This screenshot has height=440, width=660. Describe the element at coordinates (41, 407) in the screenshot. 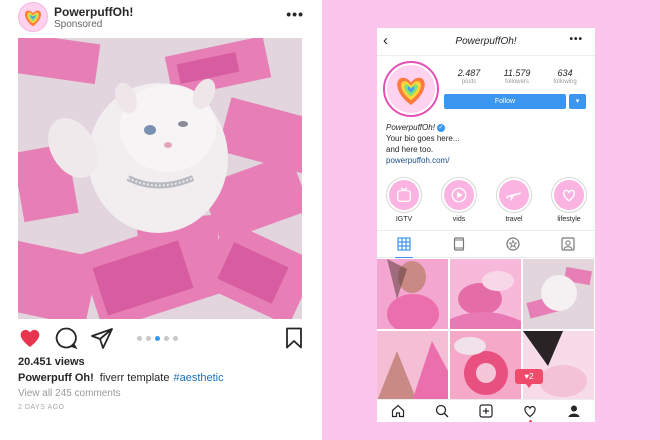

I see `post-timestamp: 2 DAYS AGO` at that location.